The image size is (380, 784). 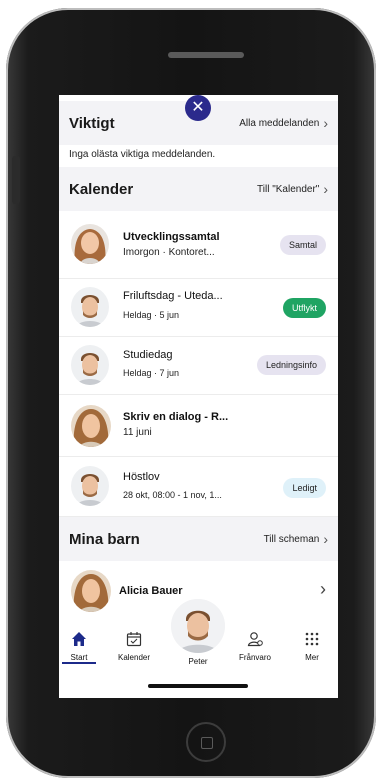 What do you see at coordinates (142, 154) in the screenshot?
I see `no-important-messages: Inga olästa viktiga meddelanden.` at bounding box center [142, 154].